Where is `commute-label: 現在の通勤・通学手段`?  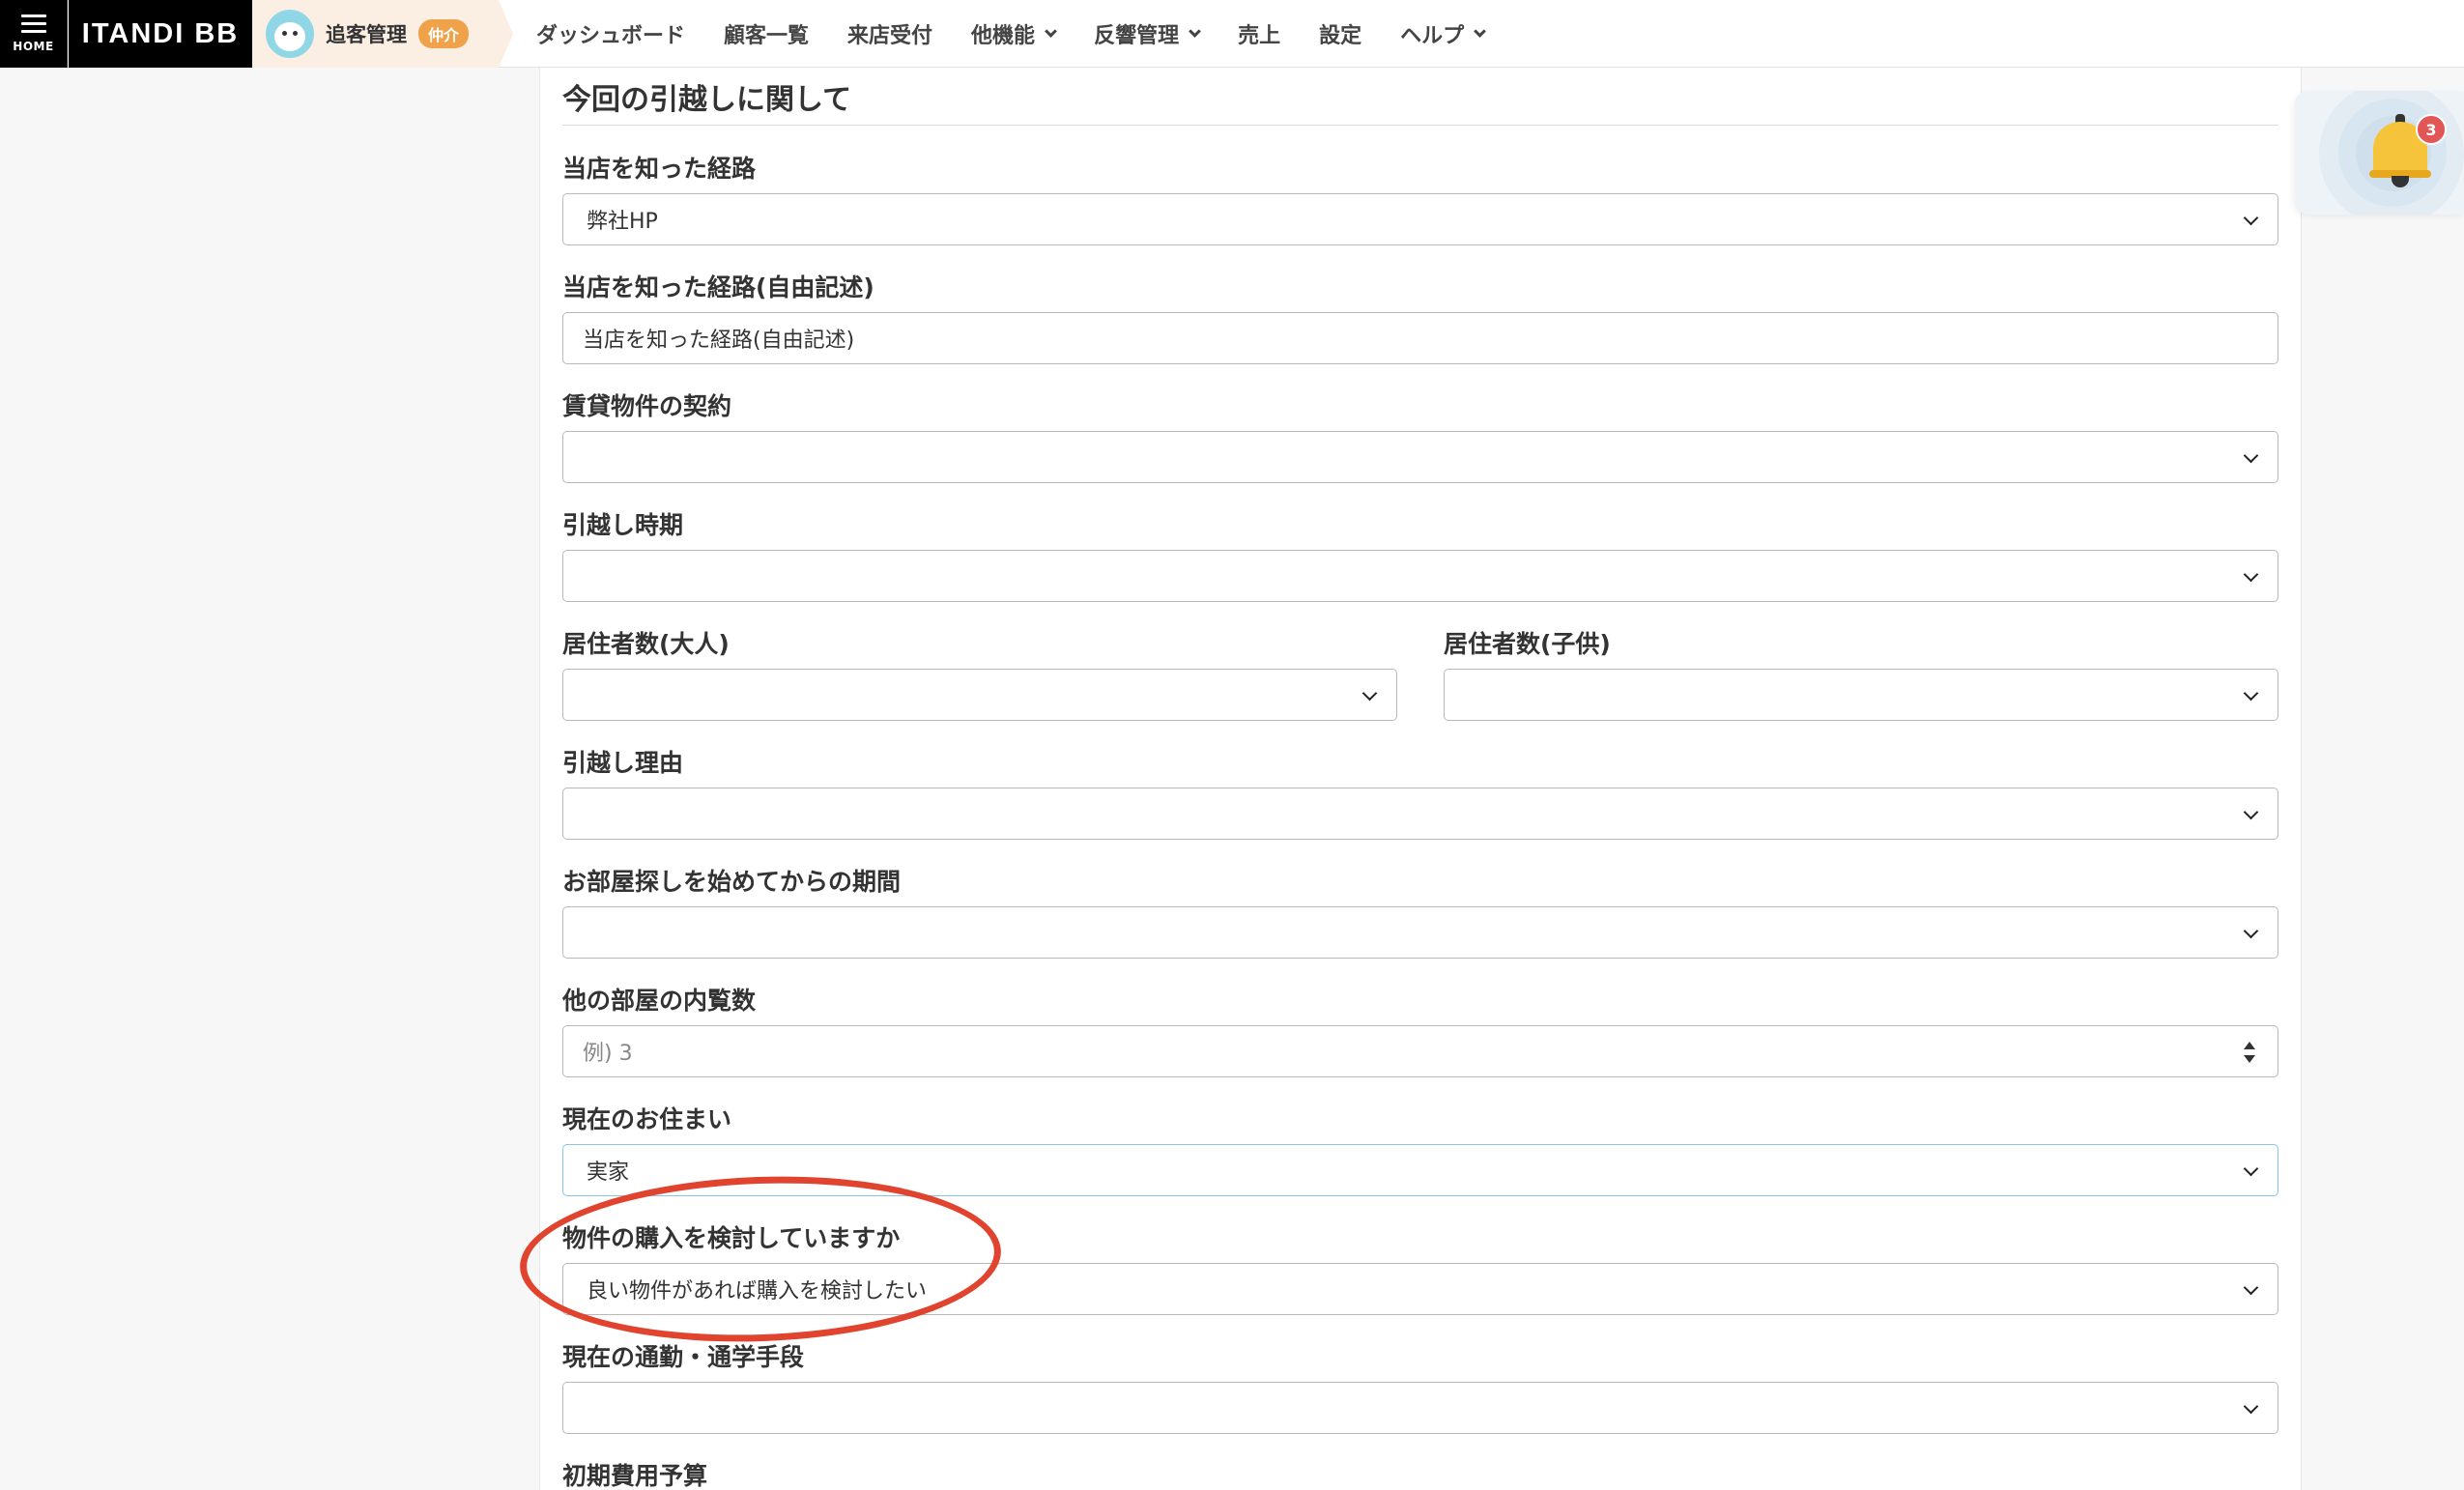 commute-label: 現在の通勤・通学手段 is located at coordinates (683, 1357).